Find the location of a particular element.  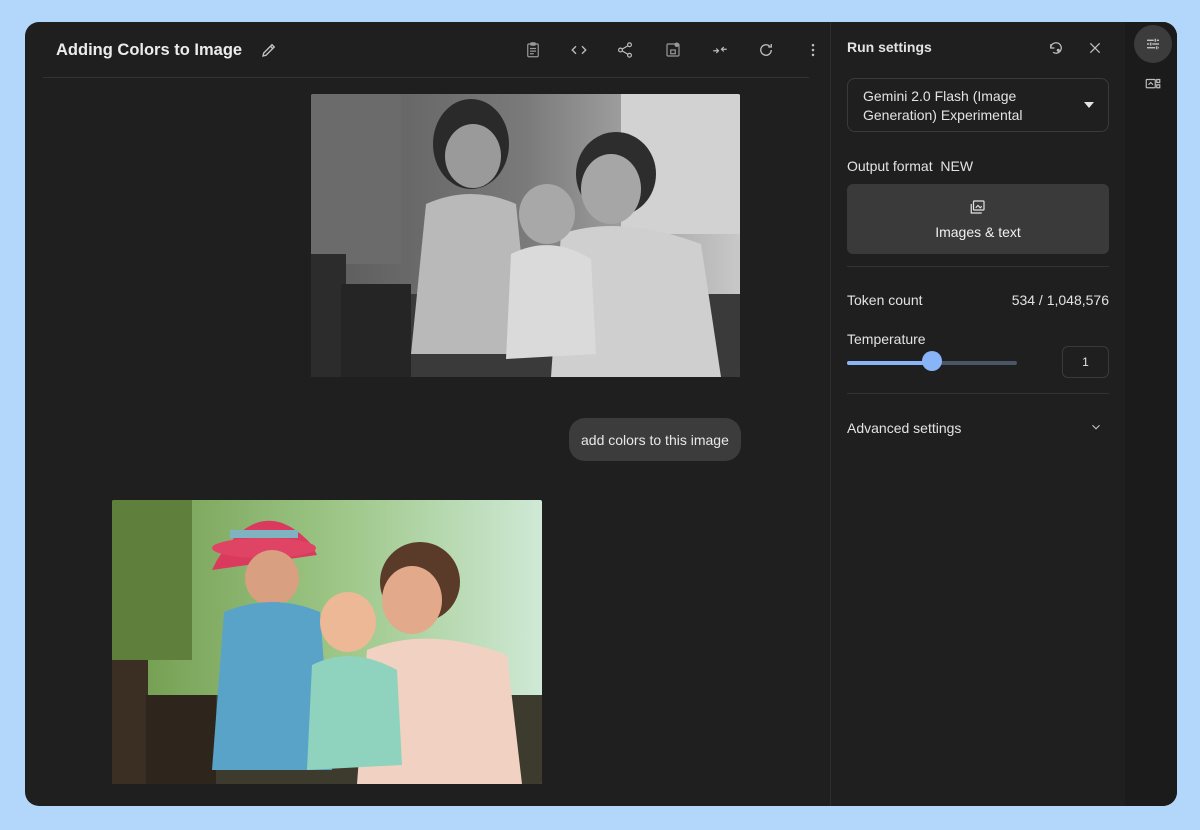

output-color-photo is located at coordinates (327, 642).